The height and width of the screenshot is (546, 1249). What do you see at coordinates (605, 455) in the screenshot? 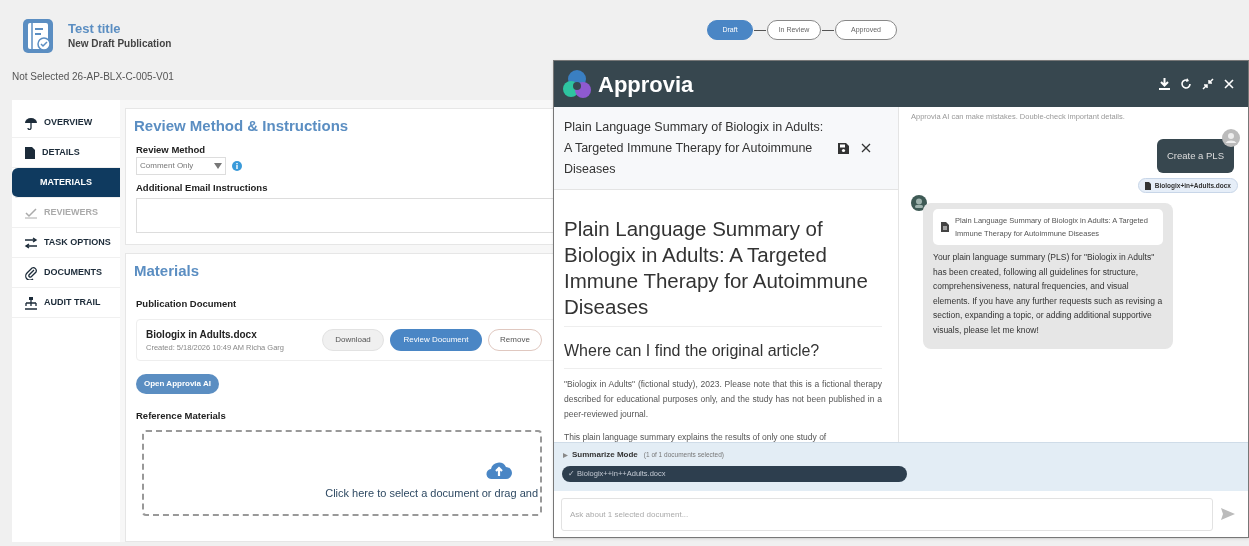
I see `mode-label: Summarize Mode` at bounding box center [605, 455].